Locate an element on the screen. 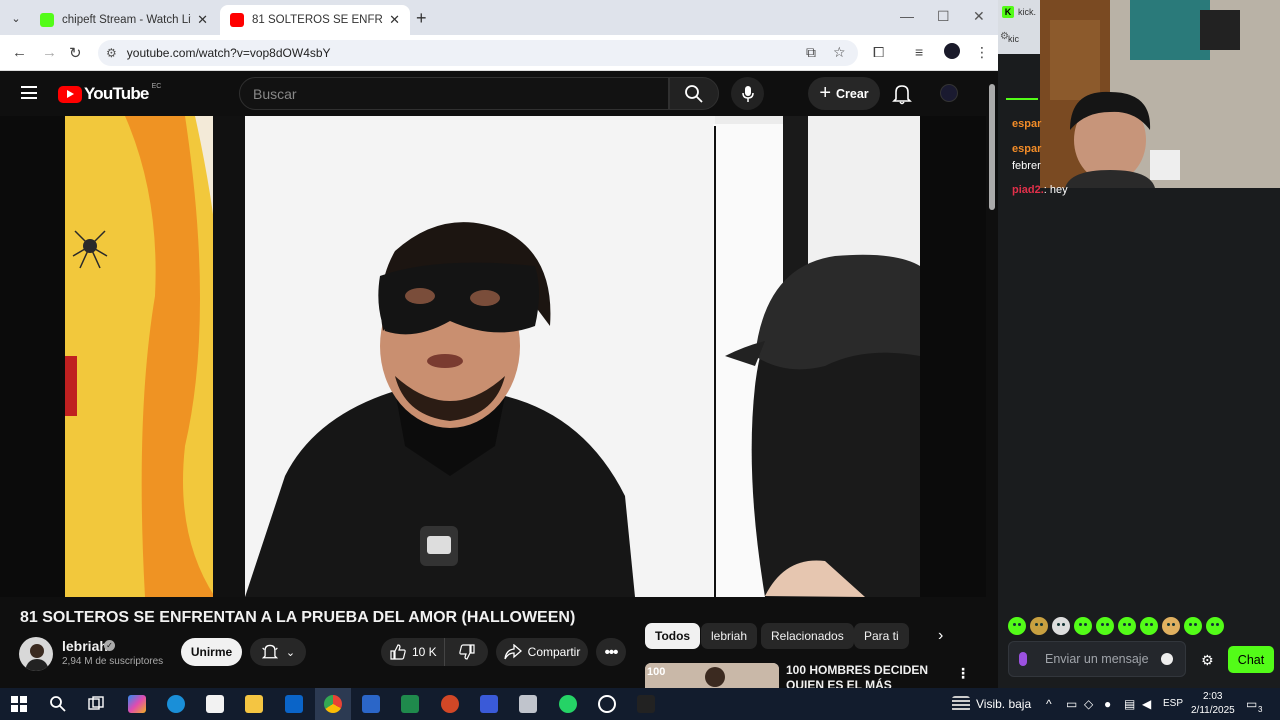 The width and height of the screenshot is (1280, 720). webcam-overlay is located at coordinates (1160, 94).